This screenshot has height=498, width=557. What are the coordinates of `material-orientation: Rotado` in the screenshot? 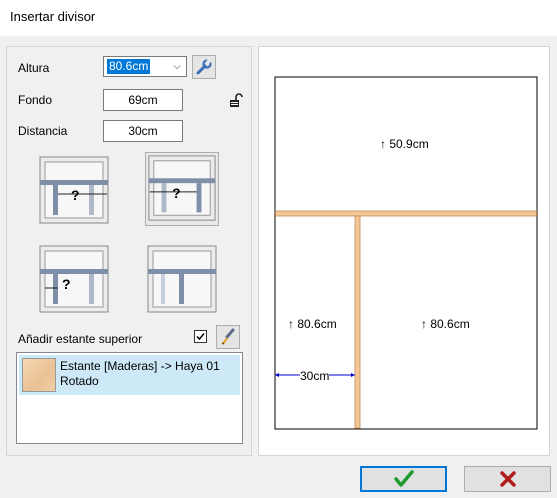 It's located at (79, 381).